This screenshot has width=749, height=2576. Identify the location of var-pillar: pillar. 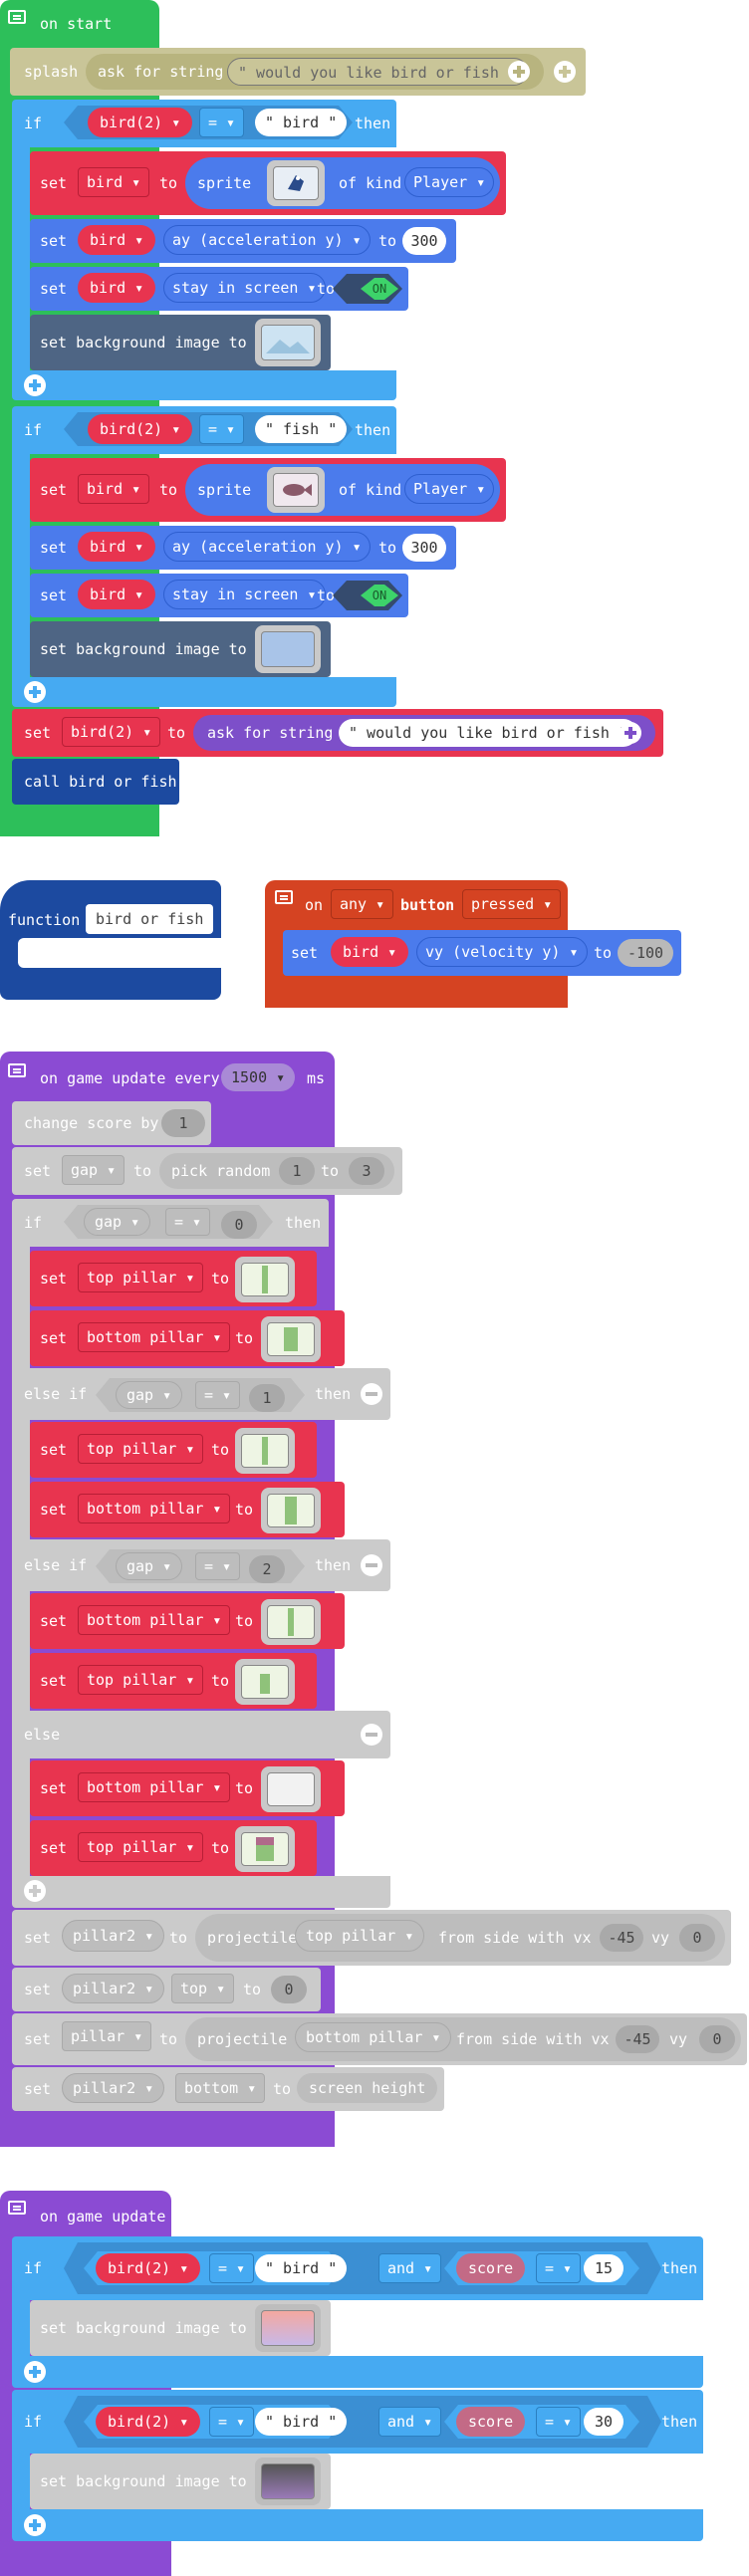
(107, 2036).